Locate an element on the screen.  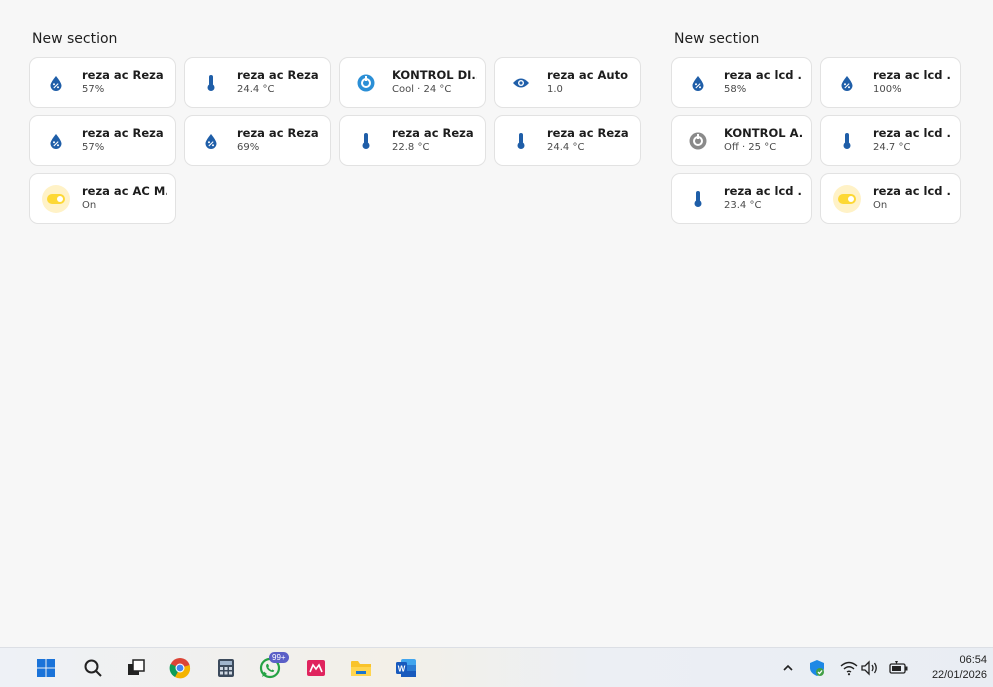
entity-card: KONTROL DI... Cool · 24 °C is located at coordinates (412, 82).